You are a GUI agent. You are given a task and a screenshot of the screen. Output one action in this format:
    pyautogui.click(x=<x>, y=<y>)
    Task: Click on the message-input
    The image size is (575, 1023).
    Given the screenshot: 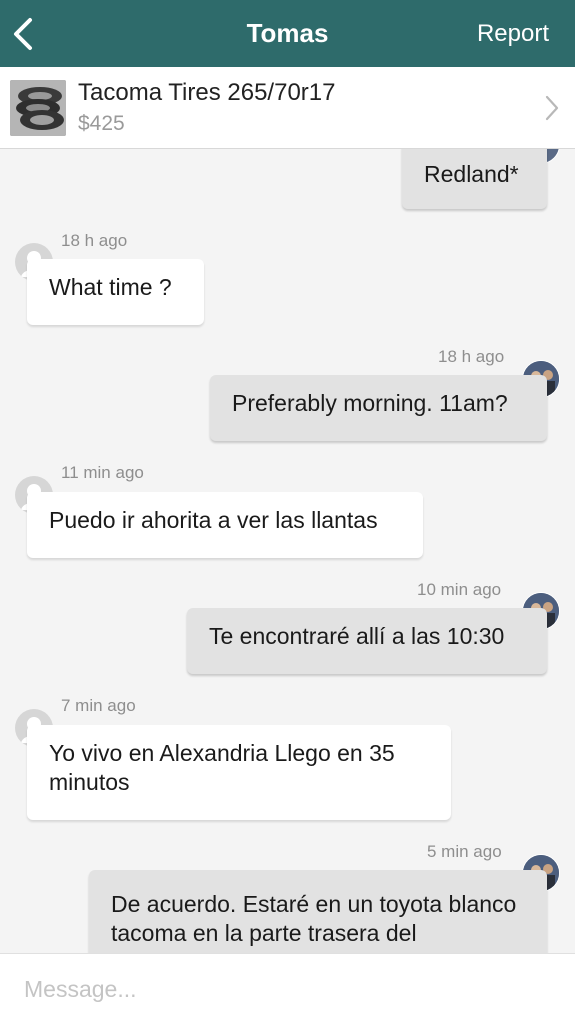 What is the action you would take?
    pyautogui.click(x=289, y=989)
    